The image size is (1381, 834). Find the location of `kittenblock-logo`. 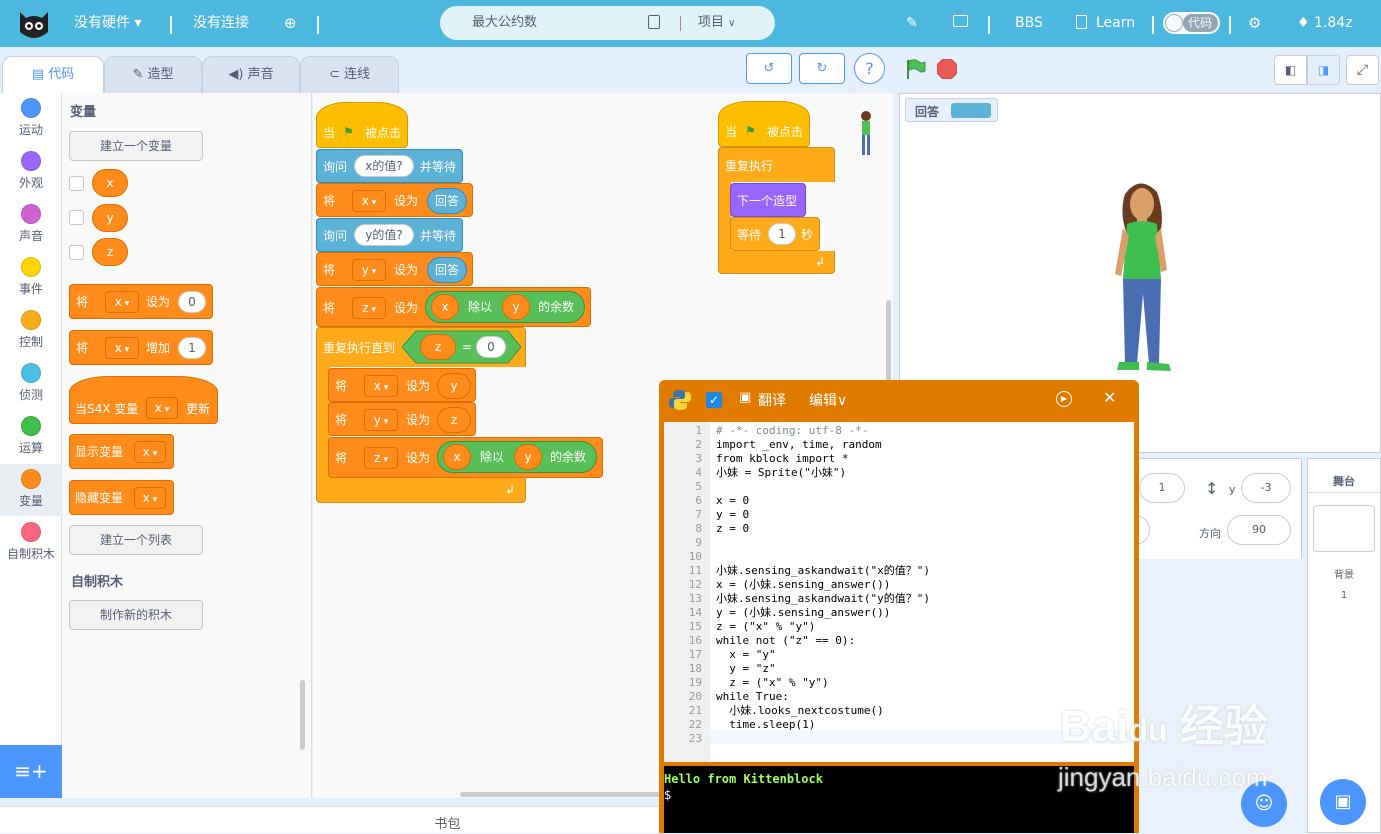

kittenblock-logo is located at coordinates (34, 23).